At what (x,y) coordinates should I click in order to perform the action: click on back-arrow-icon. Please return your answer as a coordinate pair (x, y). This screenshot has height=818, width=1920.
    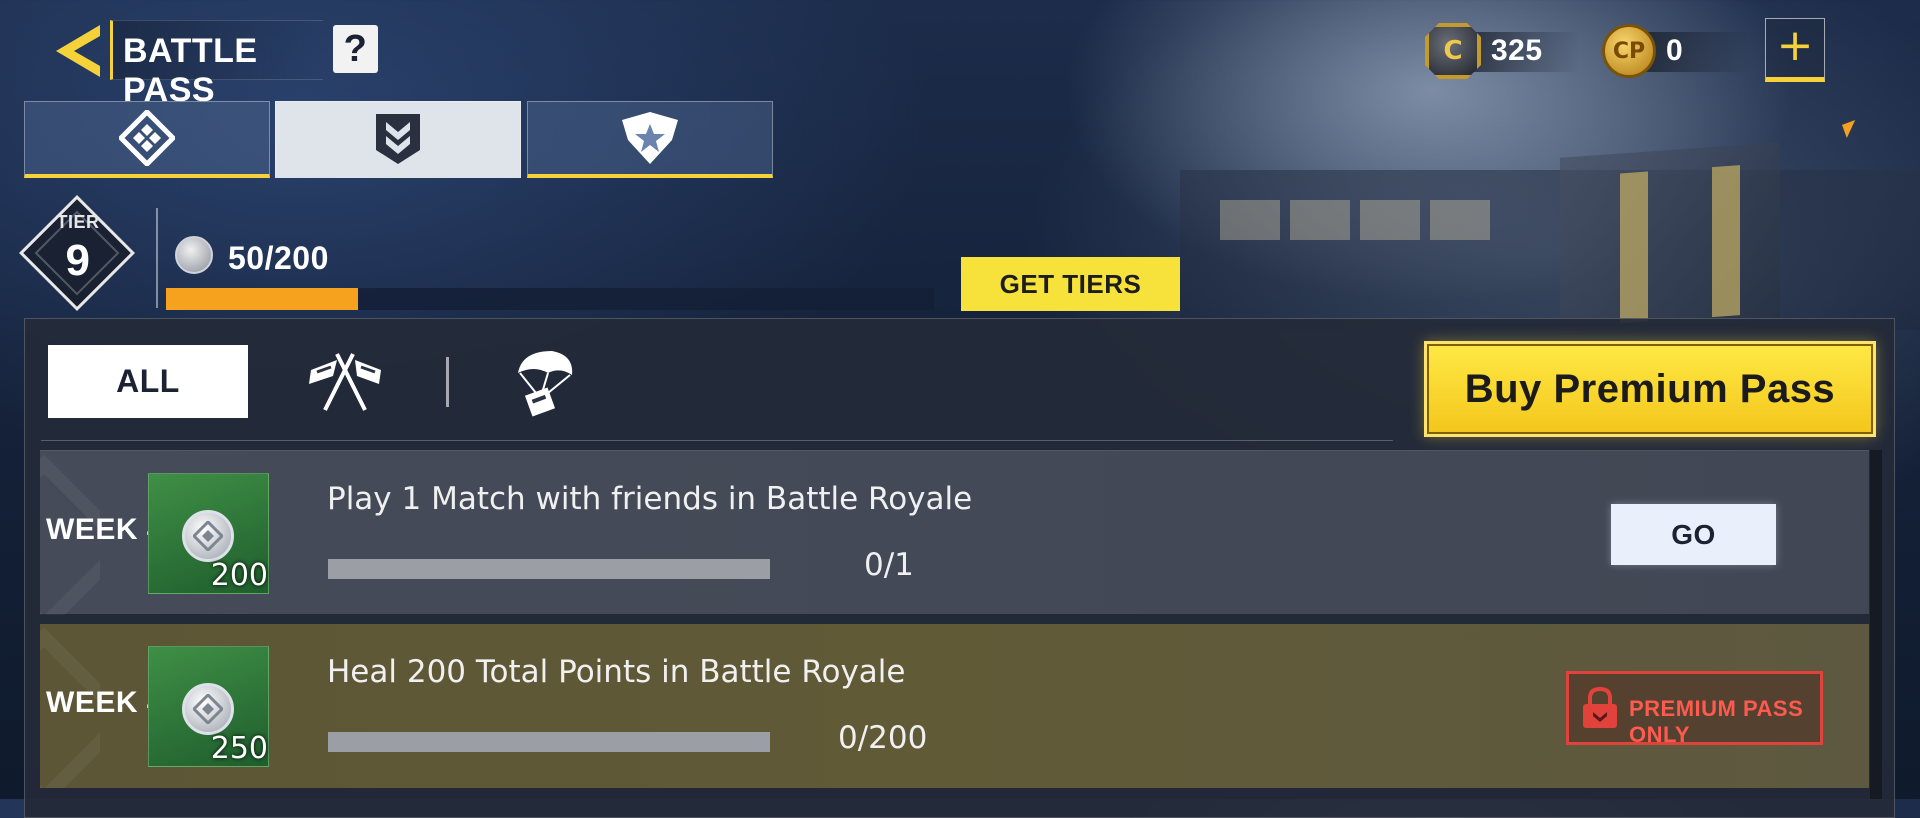
    Looking at the image, I should click on (78, 51).